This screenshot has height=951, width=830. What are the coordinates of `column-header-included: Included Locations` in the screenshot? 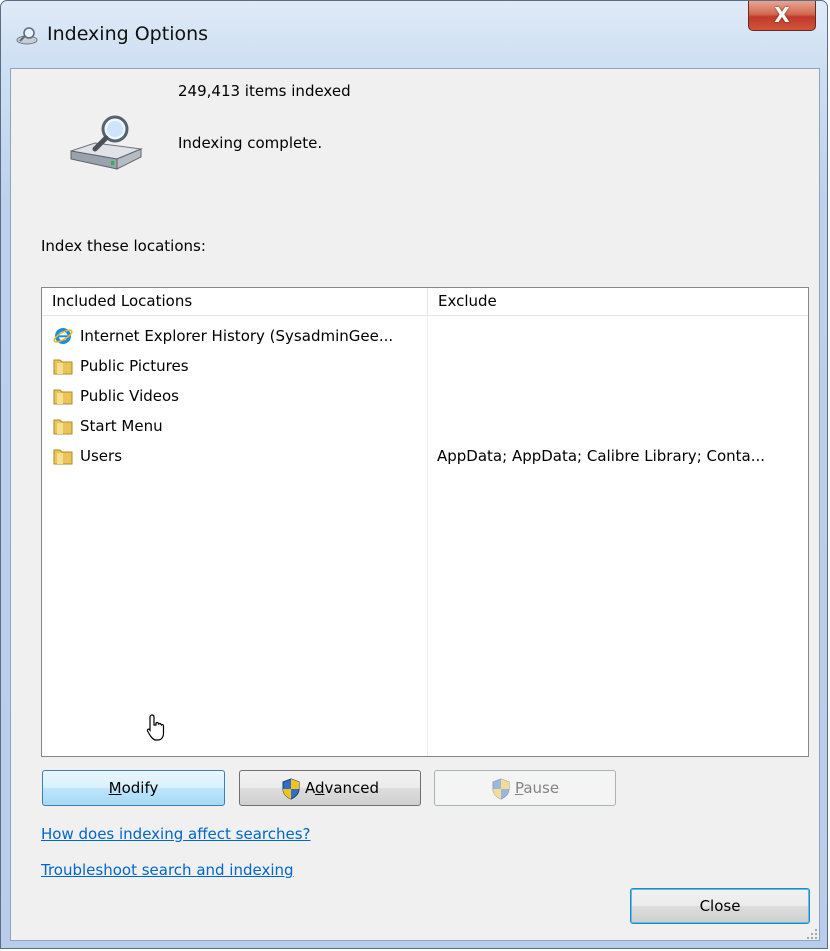 It's located at (235, 301).